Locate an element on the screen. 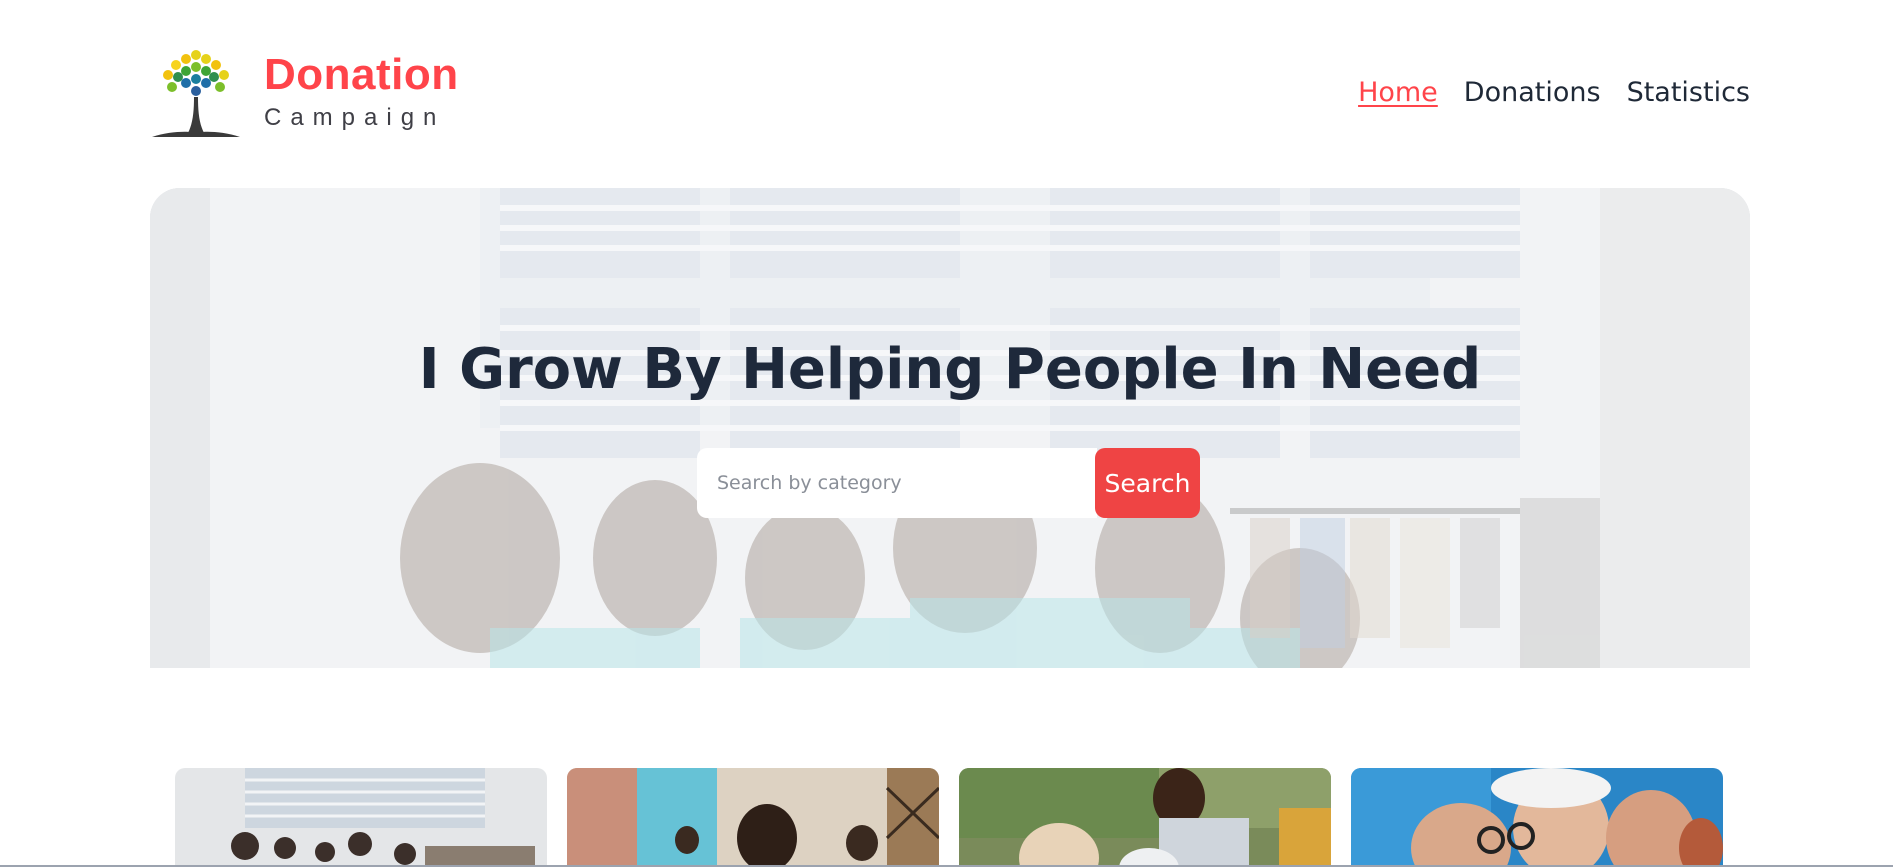 The width and height of the screenshot is (1893, 867). food-distribution-image is located at coordinates (1145, 817).